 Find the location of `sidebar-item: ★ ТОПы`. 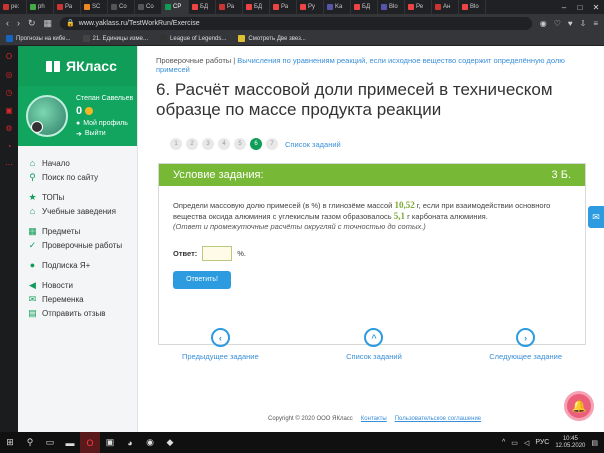

sidebar-item: ★ ТОПы is located at coordinates (77, 197).